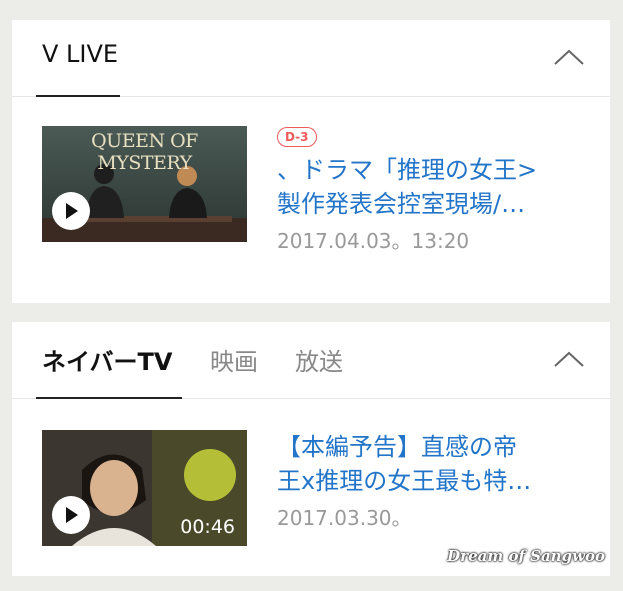 This screenshot has width=623, height=591. Describe the element at coordinates (80, 54) in the screenshot. I see `vlive-header-label: V LIVE` at that location.